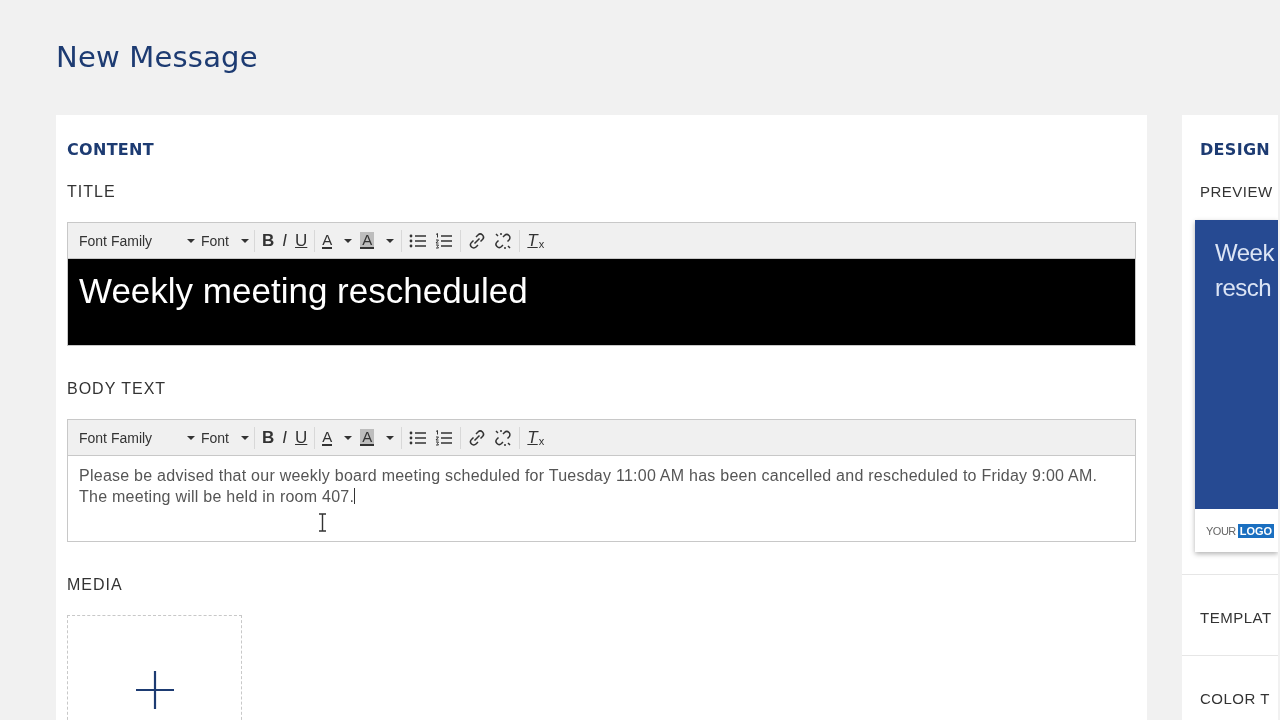 This screenshot has height=720, width=1280. Describe the element at coordinates (91, 192) in the screenshot. I see `field-label: TITLE` at that location.